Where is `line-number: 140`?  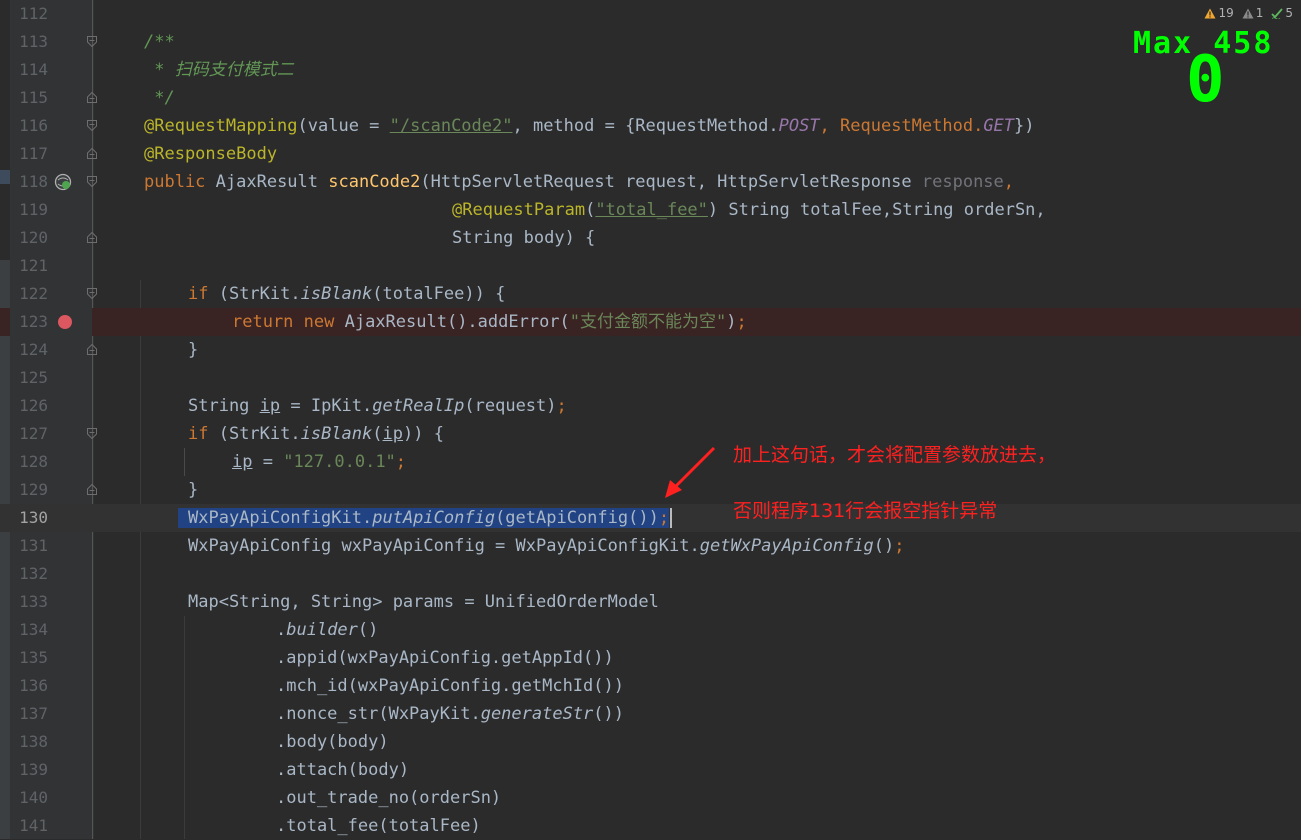
line-number: 140 is located at coordinates (33, 797).